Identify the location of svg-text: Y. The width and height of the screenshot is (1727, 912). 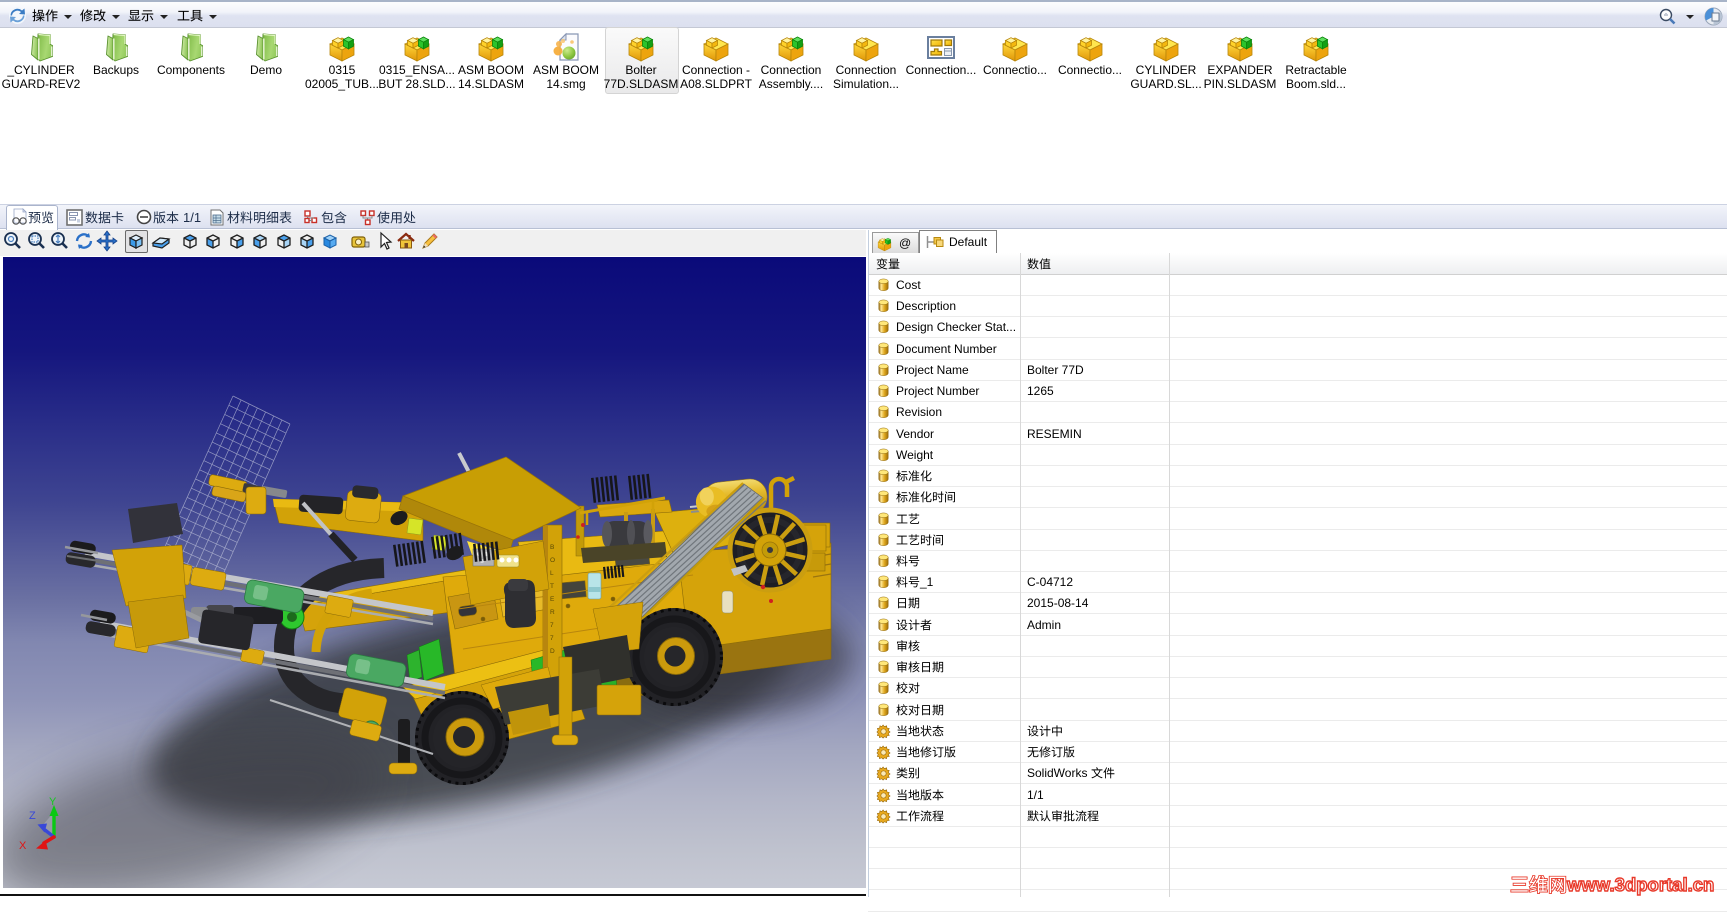
(53, 802).